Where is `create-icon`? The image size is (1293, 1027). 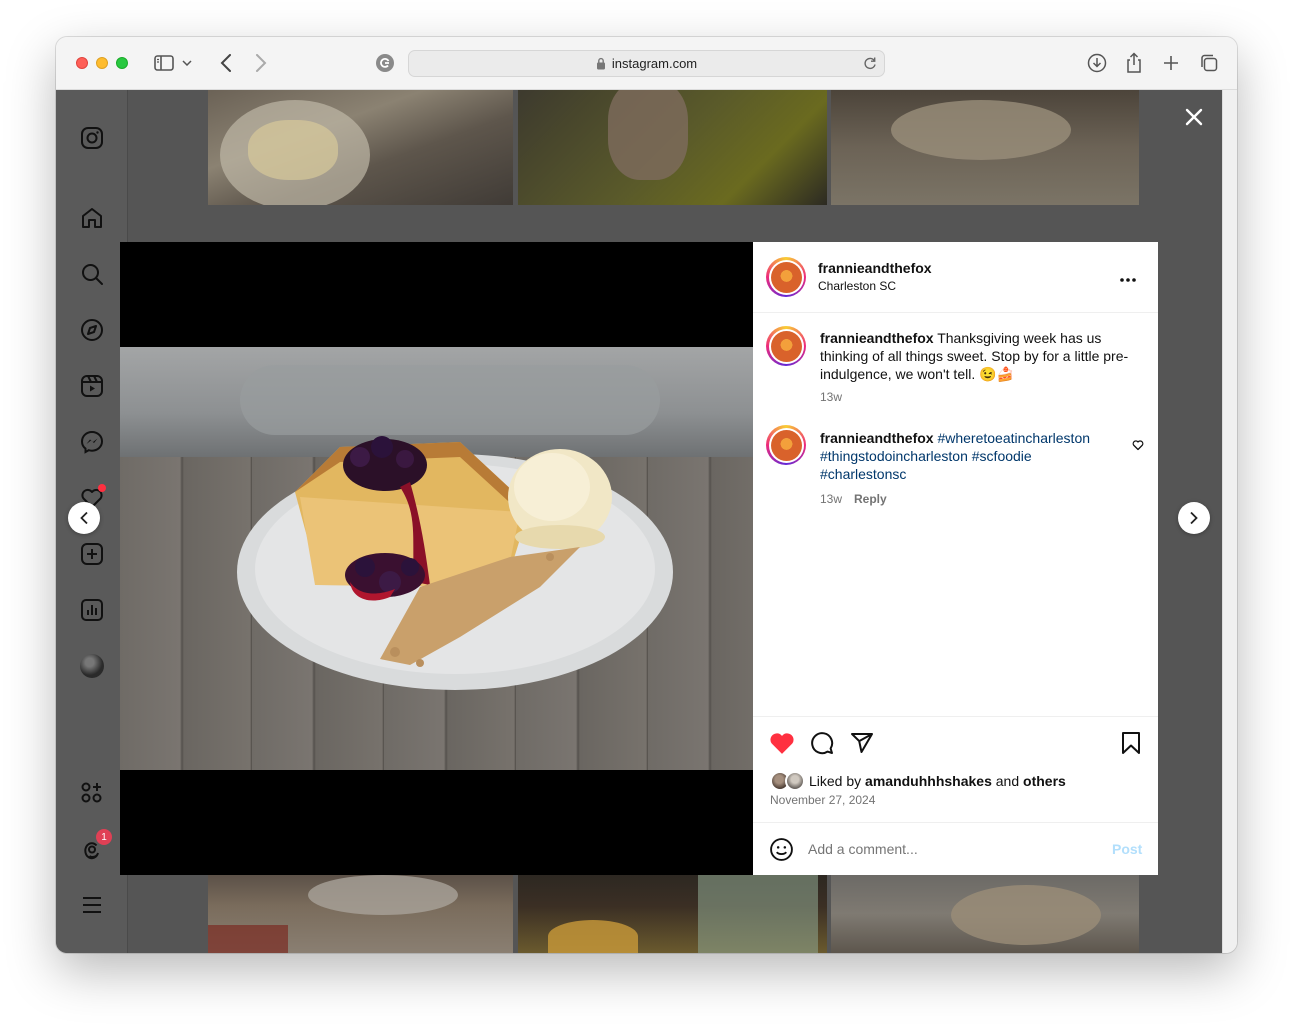
create-icon is located at coordinates (92, 554).